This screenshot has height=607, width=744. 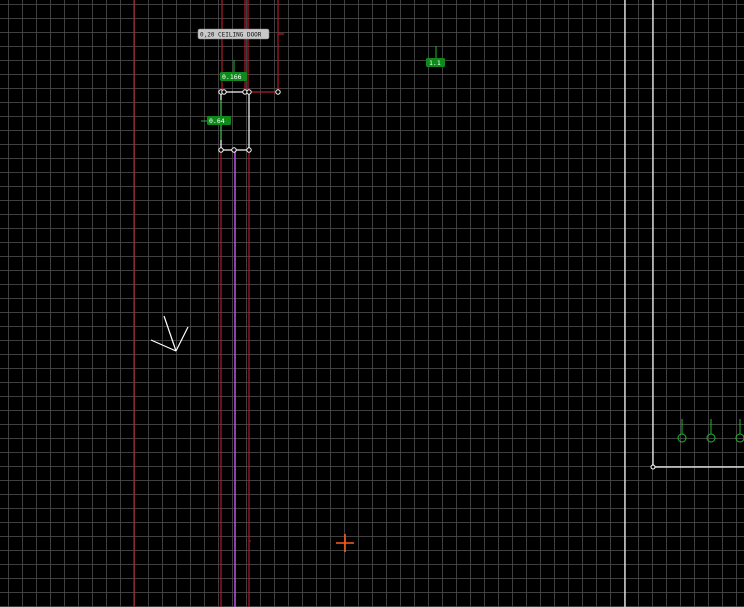 What do you see at coordinates (435, 56) in the screenshot?
I see `dimension-tag-right: 1.1` at bounding box center [435, 56].